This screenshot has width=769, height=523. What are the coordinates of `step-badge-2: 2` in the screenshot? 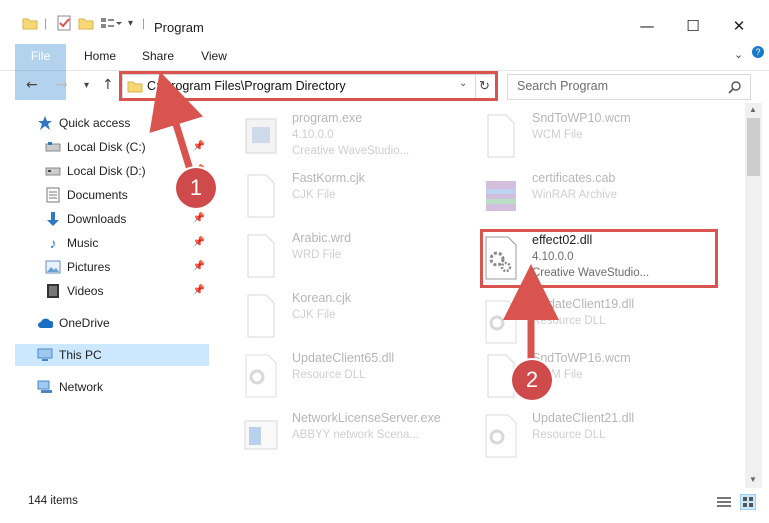 It's located at (532, 380).